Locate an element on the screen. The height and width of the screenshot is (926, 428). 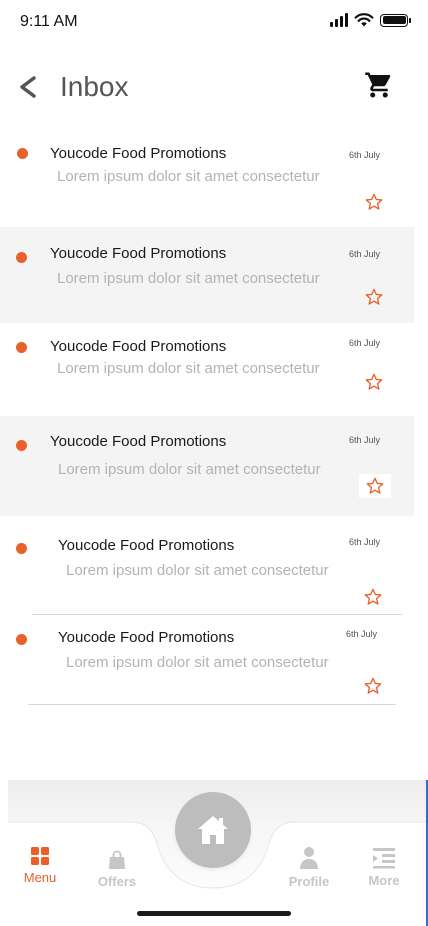
nav-more-label: More is located at coordinates (384, 880).